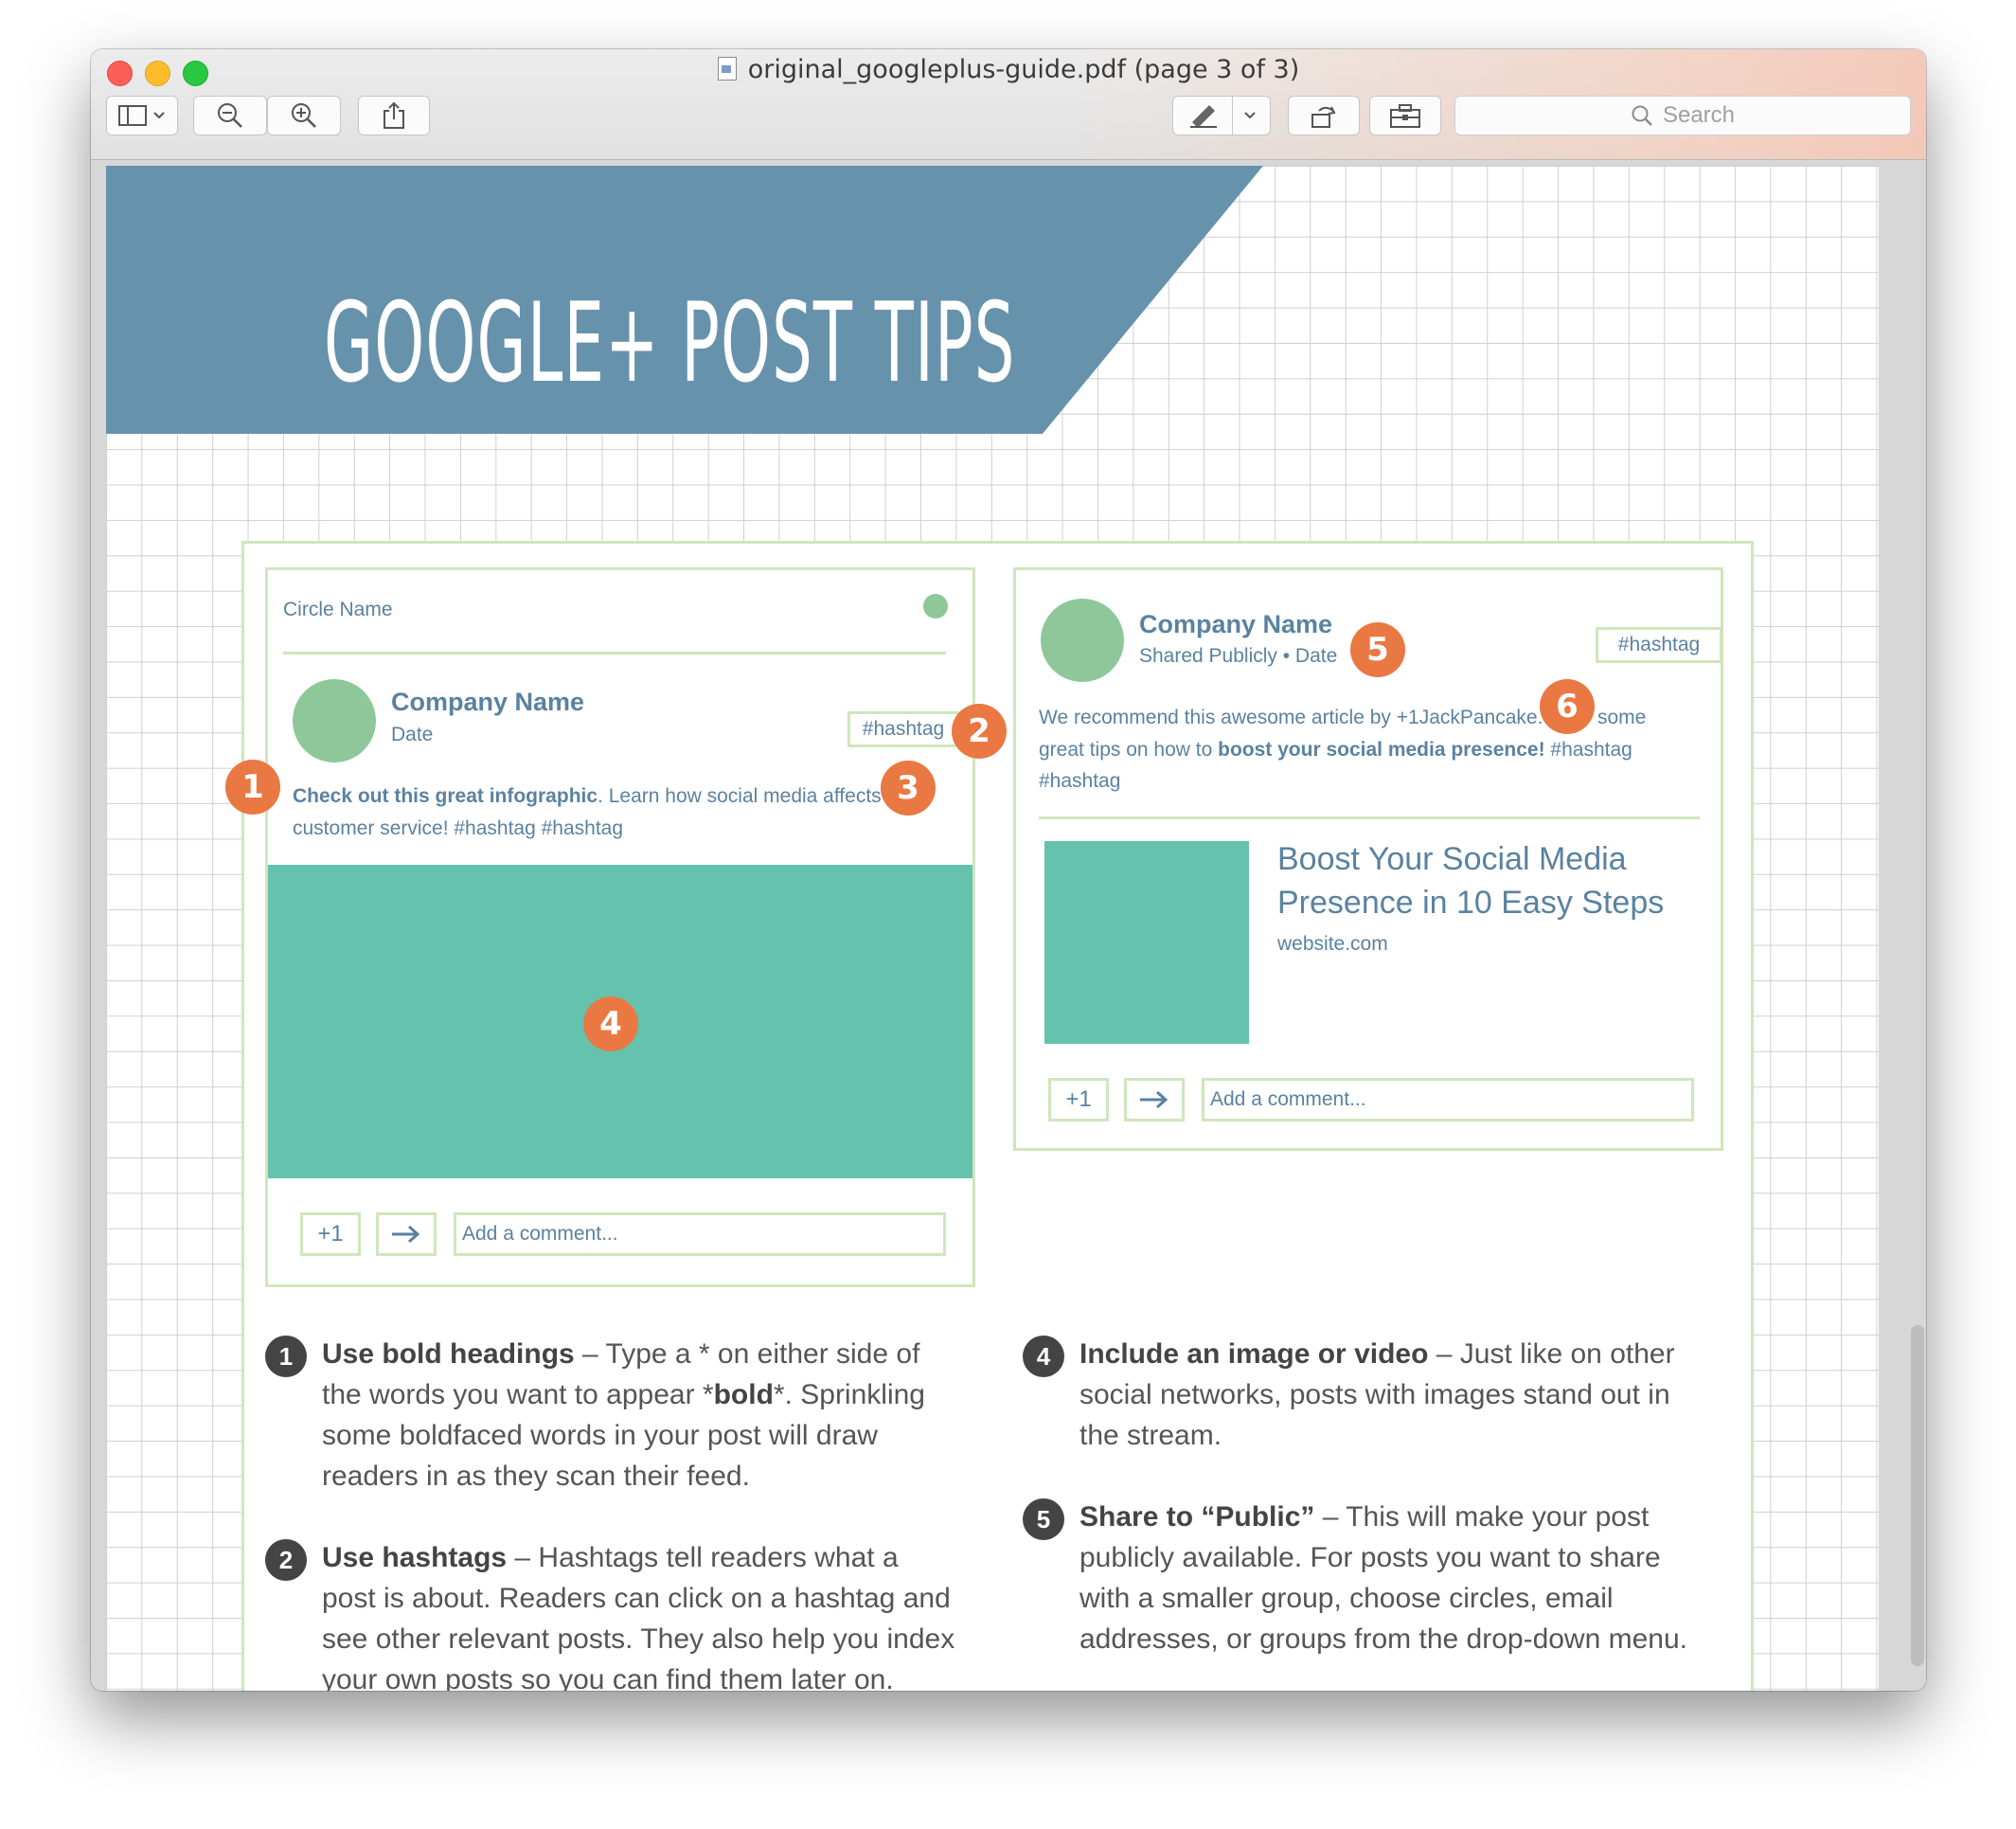 This screenshot has height=1829, width=2016. What do you see at coordinates (1377, 649) in the screenshot?
I see `callout-badge-5: 5` at bounding box center [1377, 649].